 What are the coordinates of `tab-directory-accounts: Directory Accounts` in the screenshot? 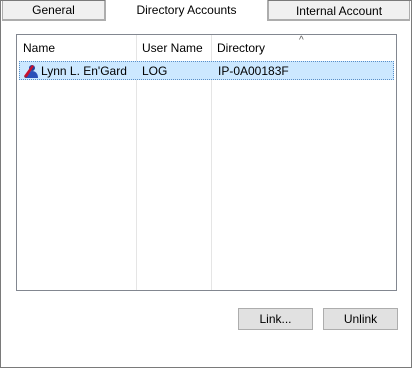 It's located at (186, 10).